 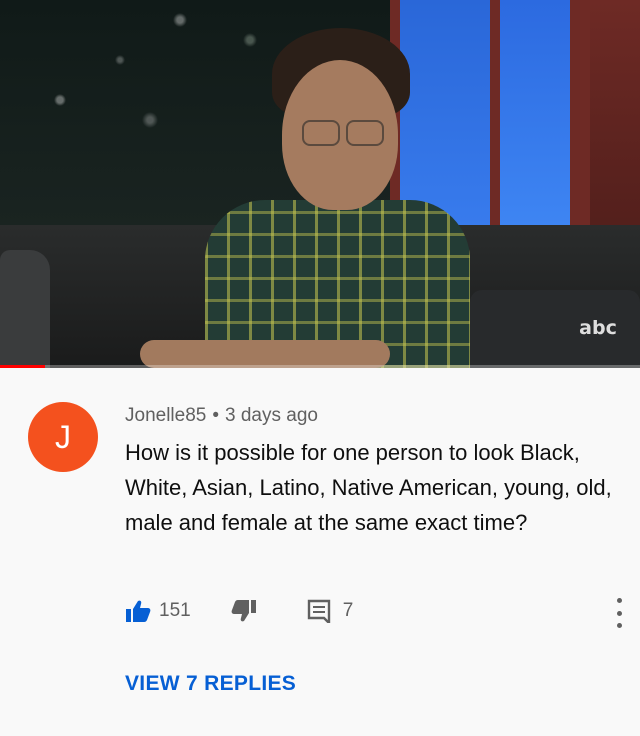 What do you see at coordinates (165, 415) in the screenshot?
I see `comment-author: Jonelle85` at bounding box center [165, 415].